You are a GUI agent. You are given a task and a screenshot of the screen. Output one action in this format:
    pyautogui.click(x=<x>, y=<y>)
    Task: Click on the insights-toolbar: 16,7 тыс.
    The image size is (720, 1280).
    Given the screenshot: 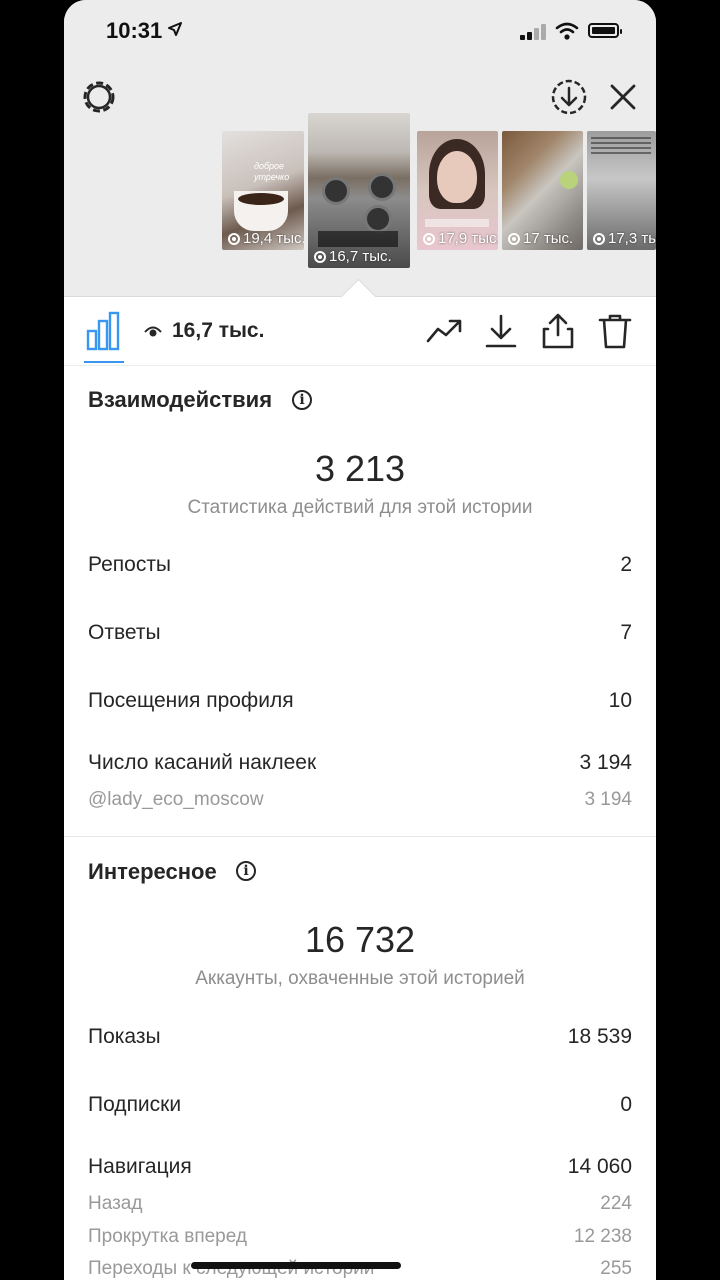 What is the action you would take?
    pyautogui.click(x=360, y=331)
    